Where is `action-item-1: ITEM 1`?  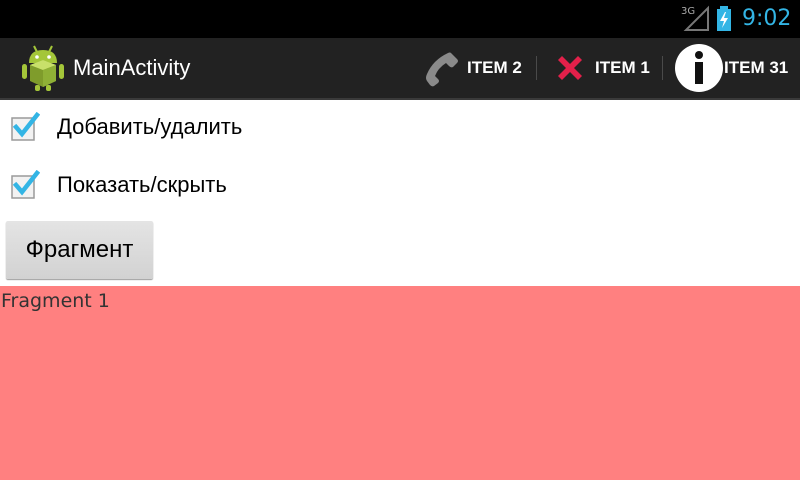 action-item-1: ITEM 1 is located at coordinates (603, 68).